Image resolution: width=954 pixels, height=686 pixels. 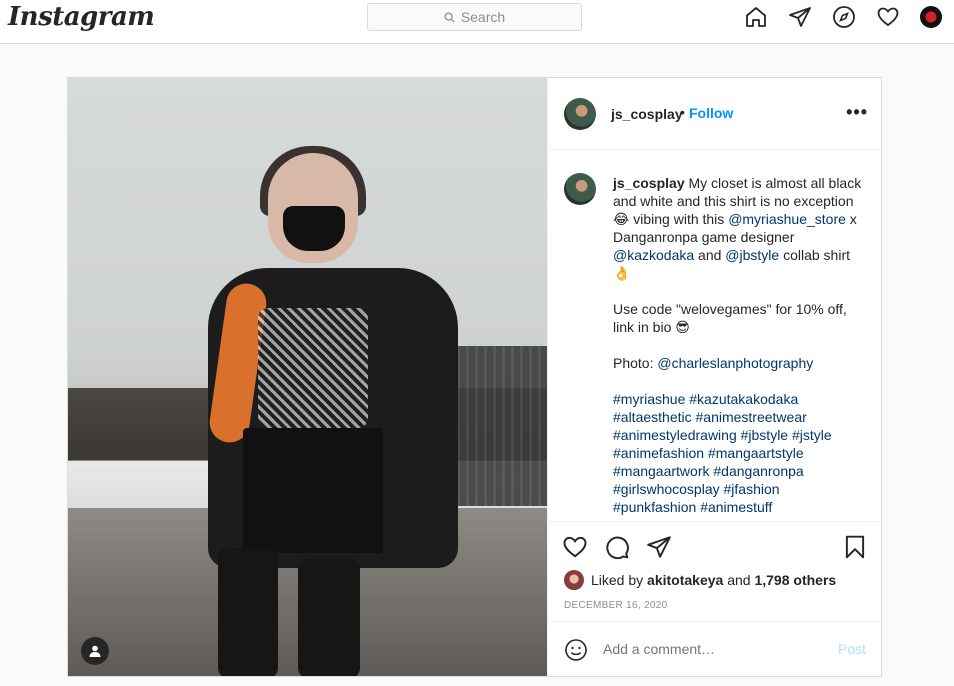 I want to click on face-mask, so click(x=314, y=228).